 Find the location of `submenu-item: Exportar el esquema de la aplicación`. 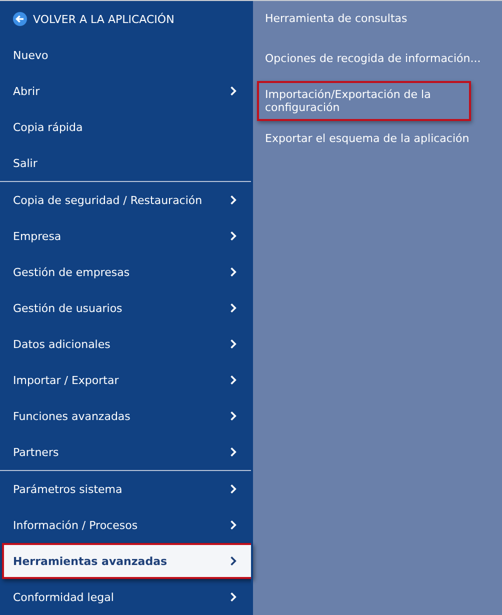

submenu-item: Exportar el esquema de la aplicación is located at coordinates (377, 141).